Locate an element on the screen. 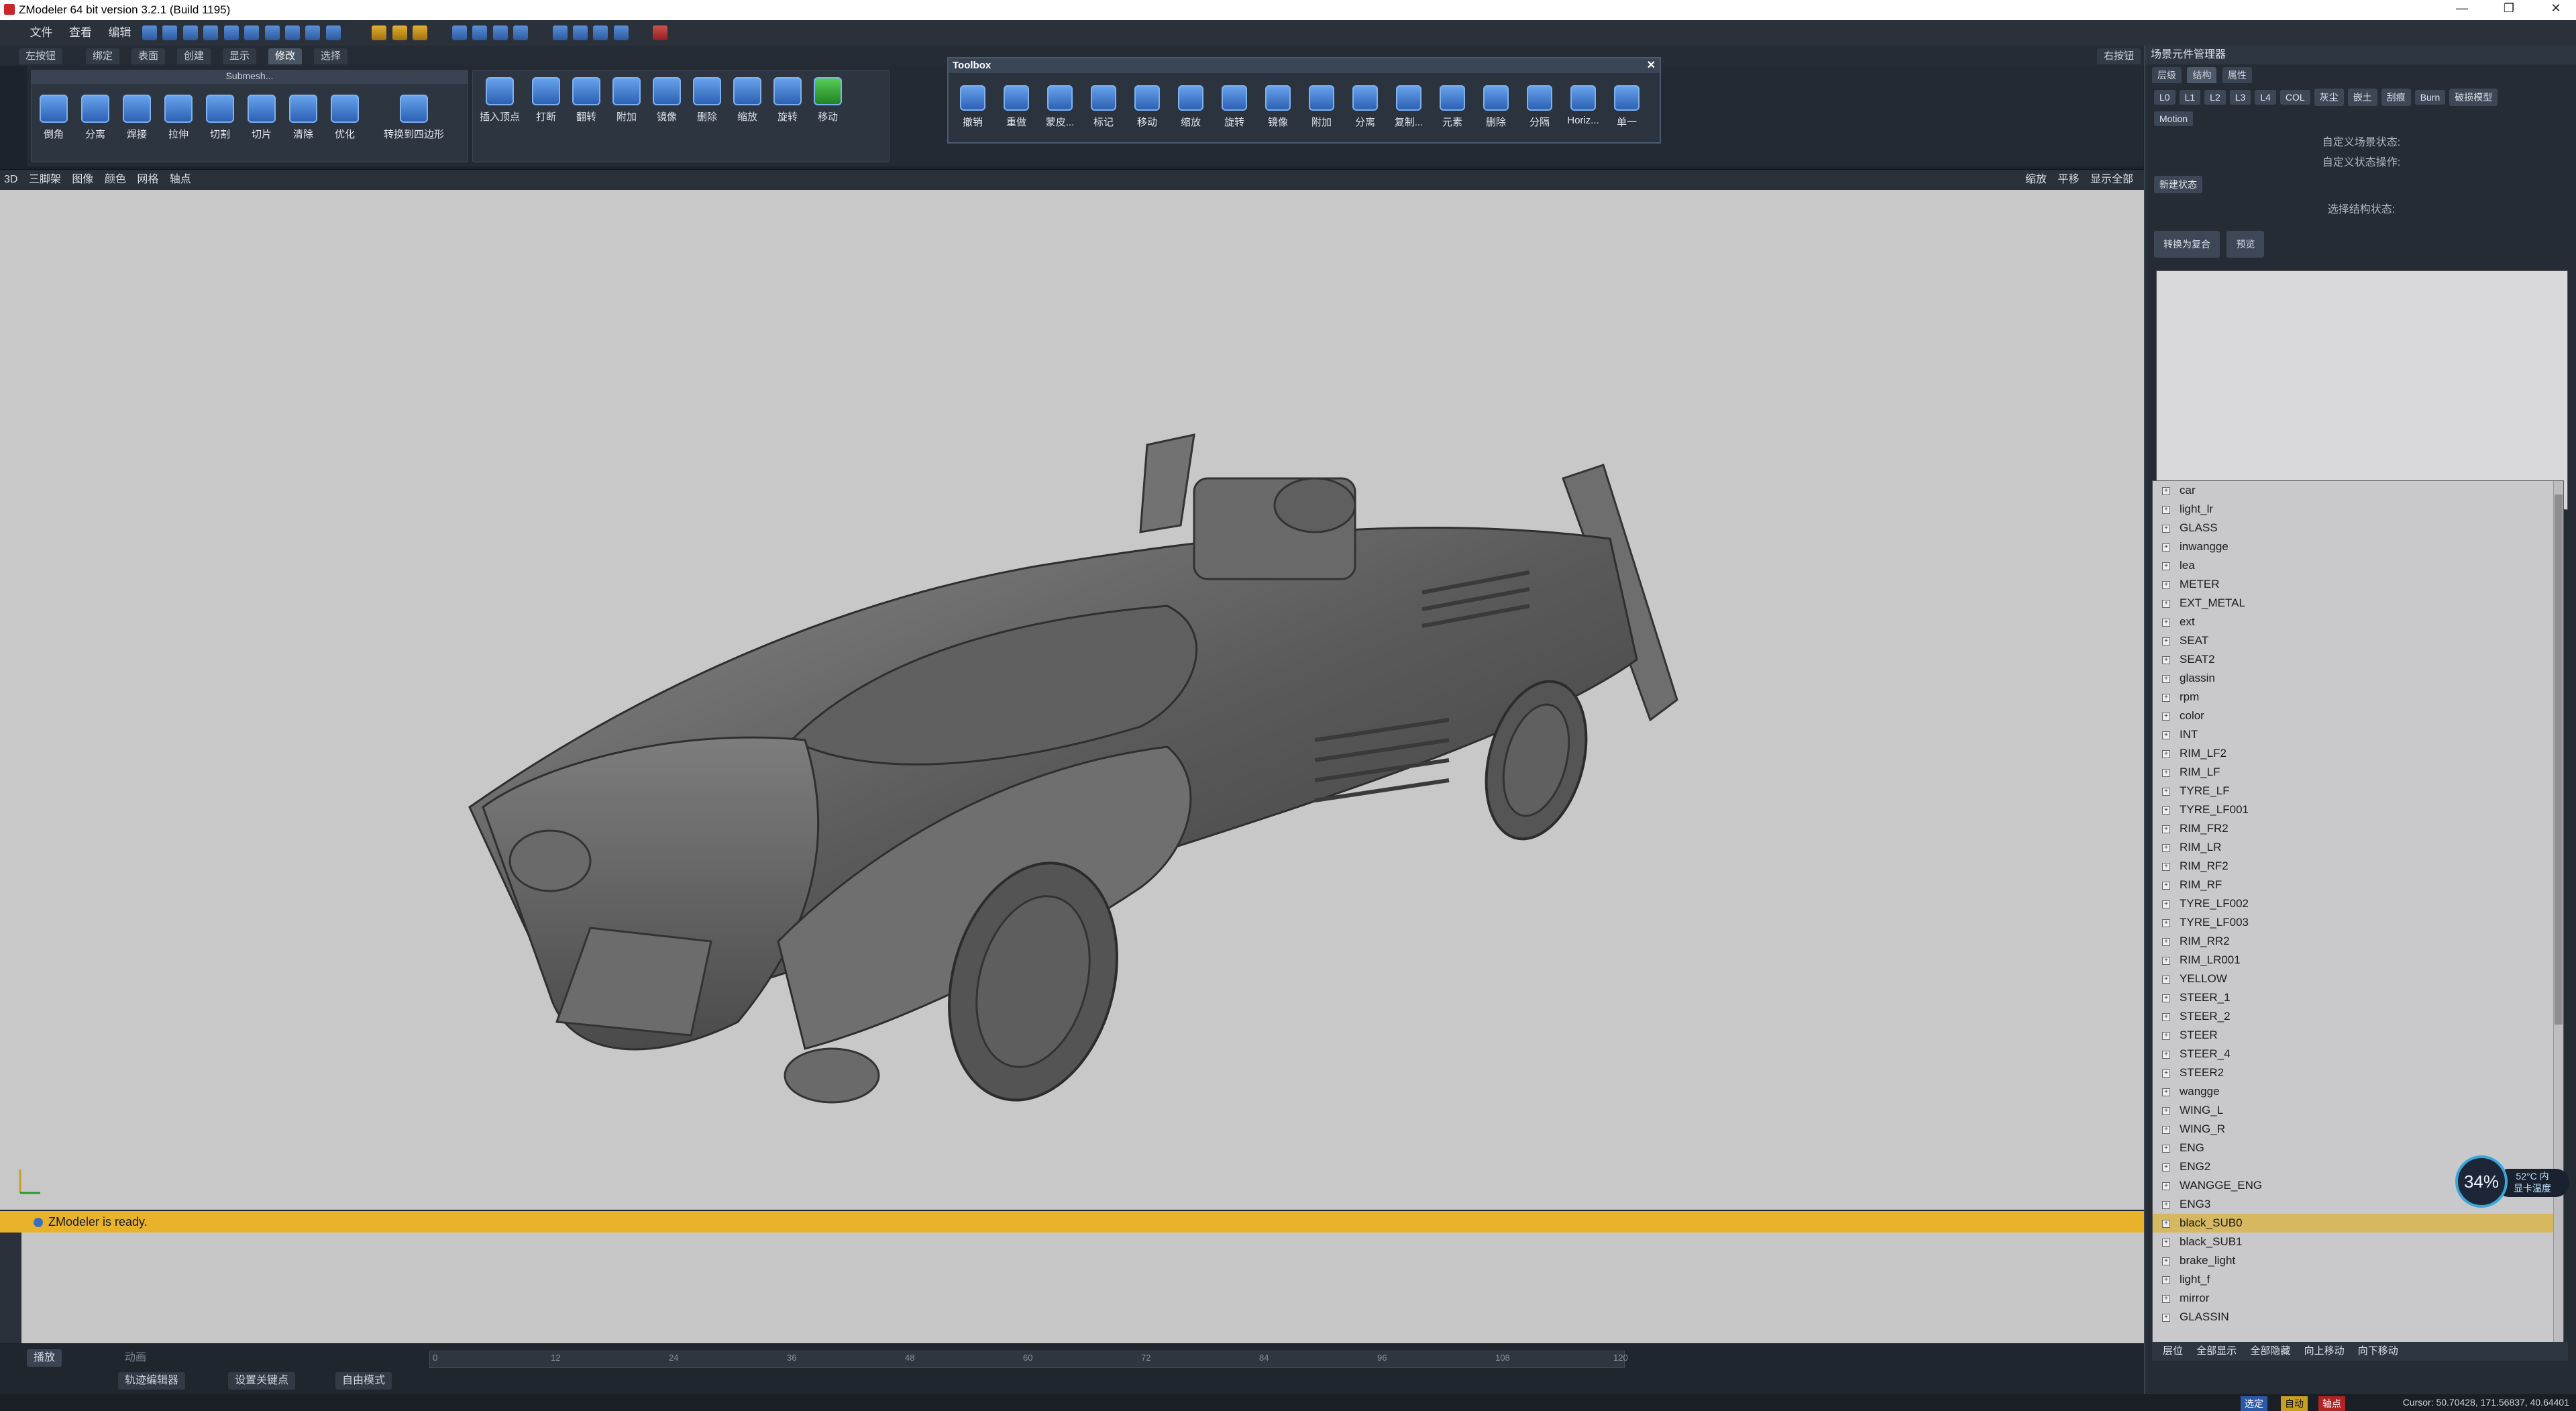  menu-view: 查看 is located at coordinates (80, 33).